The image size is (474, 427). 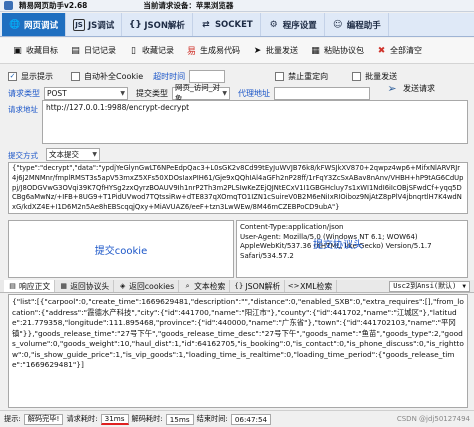 What do you see at coordinates (410, 88) in the screenshot?
I see `send-request-button: ➢ 发送请求` at bounding box center [410, 88].